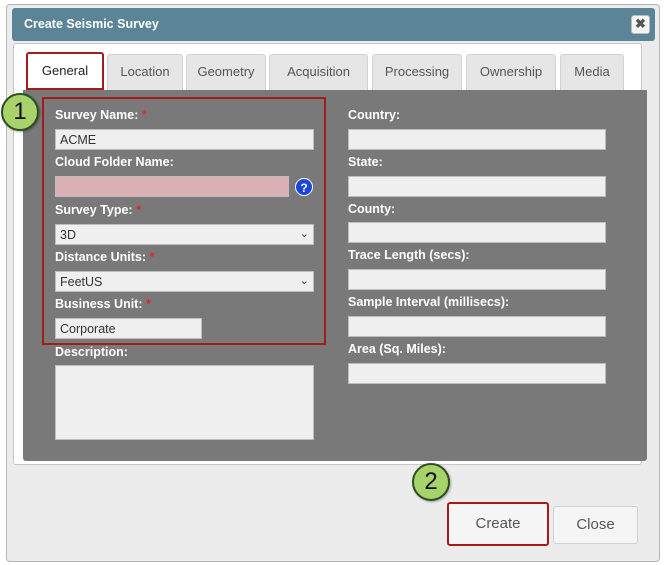  Describe the element at coordinates (333, 24) in the screenshot. I see `dialog-titlebar: Create Seismic Survey ✖` at that location.